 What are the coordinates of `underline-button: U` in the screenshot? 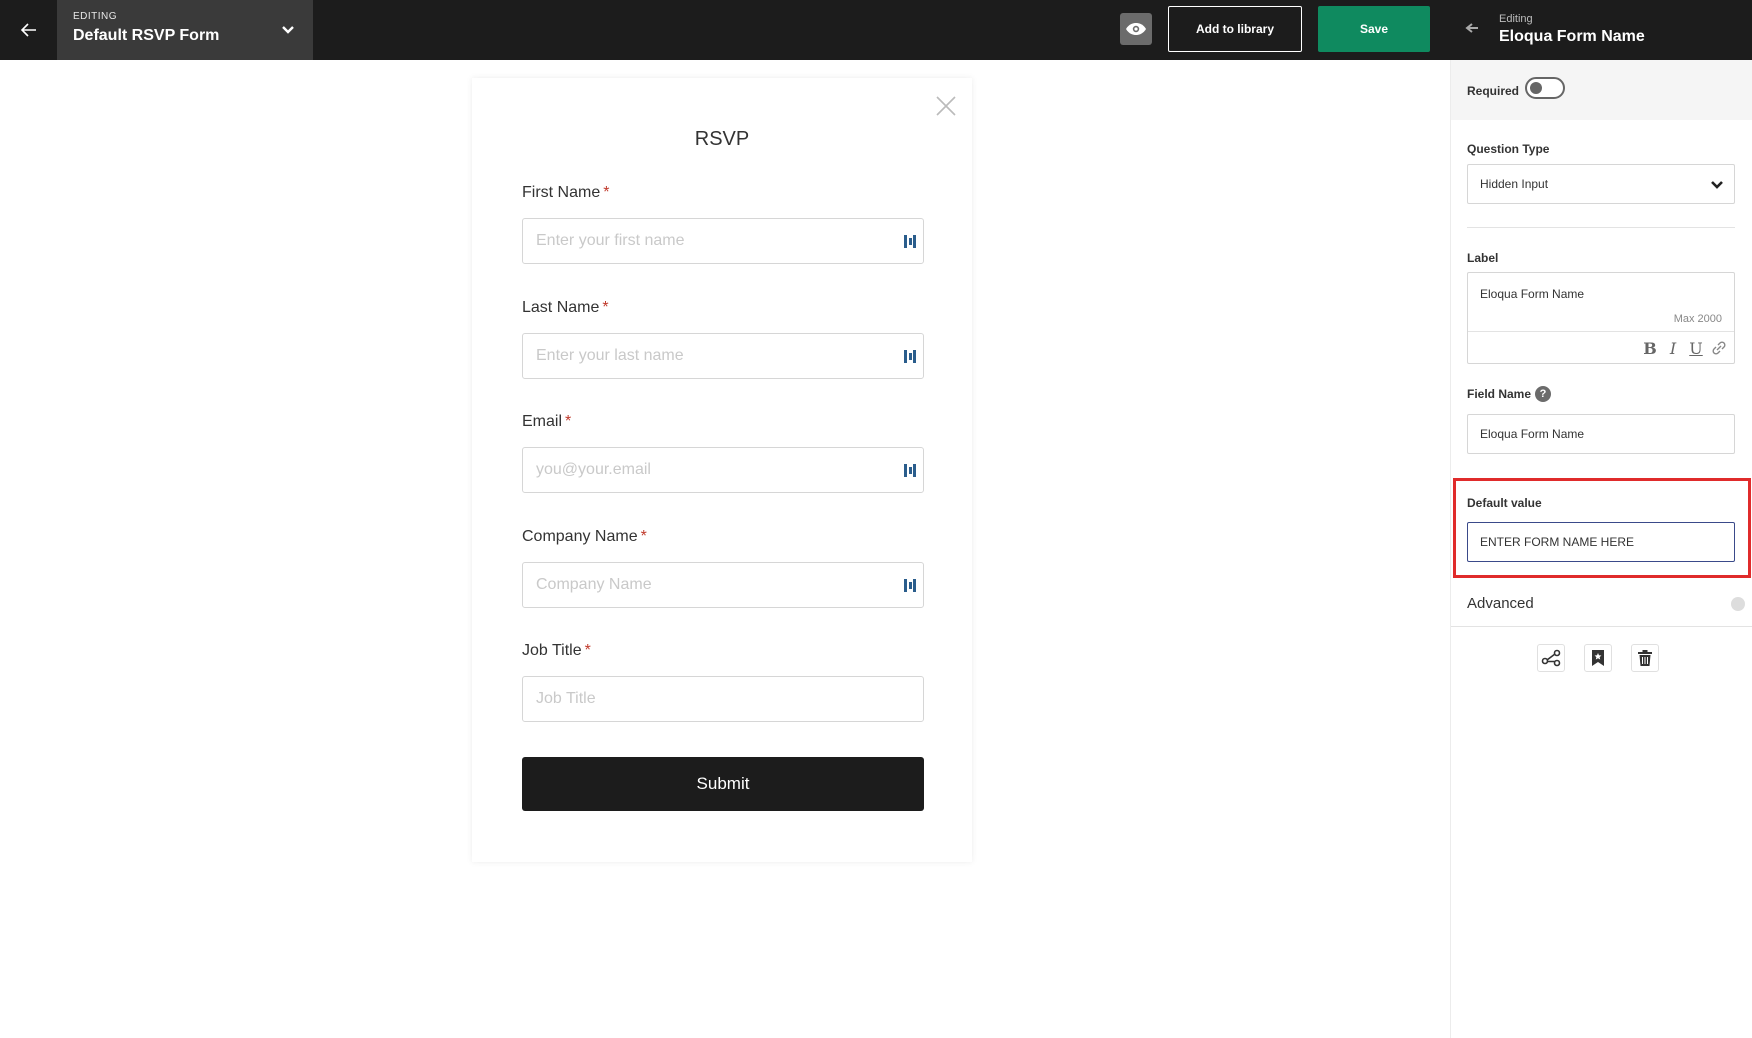 It's located at (1696, 348).